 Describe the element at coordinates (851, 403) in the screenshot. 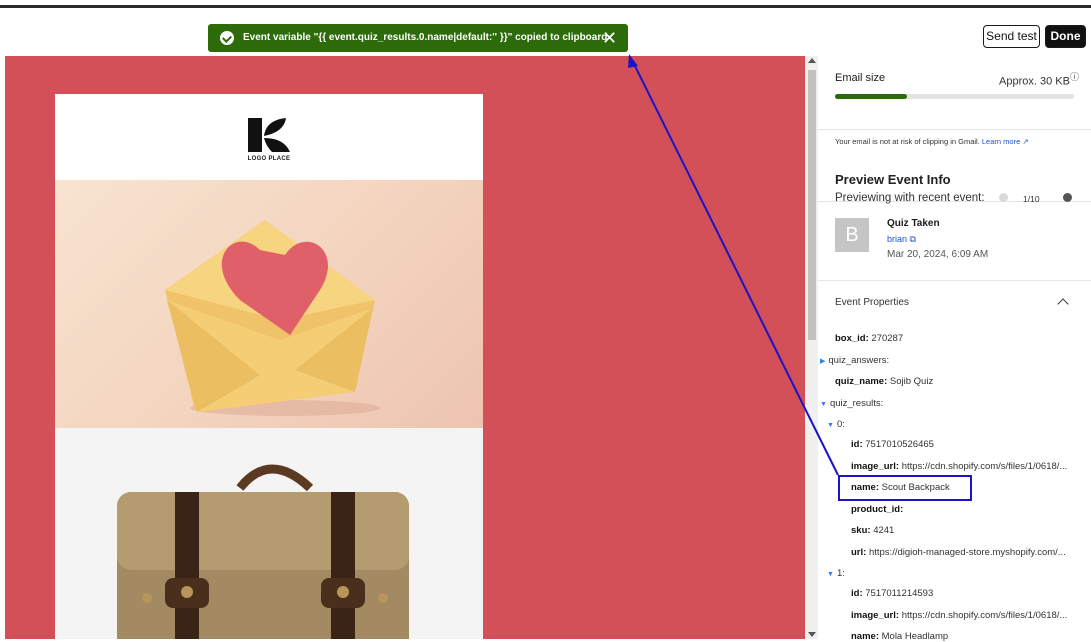

I see `prop-quiz-results: ▼ quiz_results:` at that location.